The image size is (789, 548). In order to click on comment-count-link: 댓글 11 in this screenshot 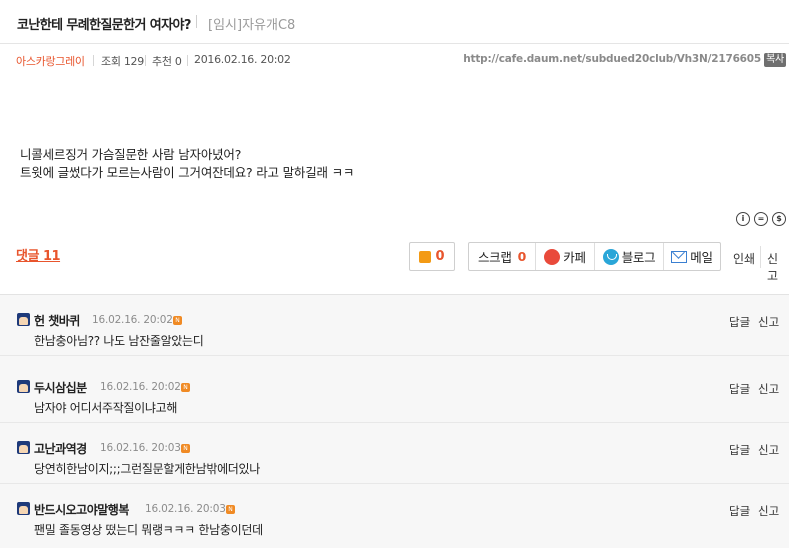, I will do `click(38, 254)`.